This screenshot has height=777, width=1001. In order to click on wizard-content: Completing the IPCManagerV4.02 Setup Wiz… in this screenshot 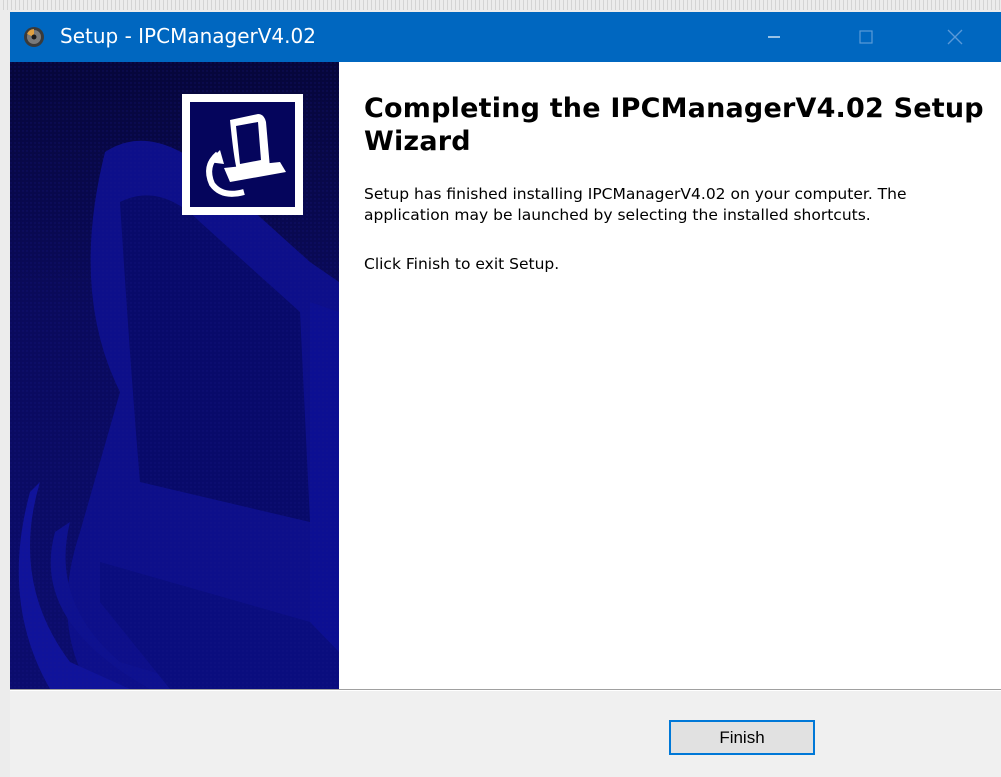, I will do `click(674, 183)`.